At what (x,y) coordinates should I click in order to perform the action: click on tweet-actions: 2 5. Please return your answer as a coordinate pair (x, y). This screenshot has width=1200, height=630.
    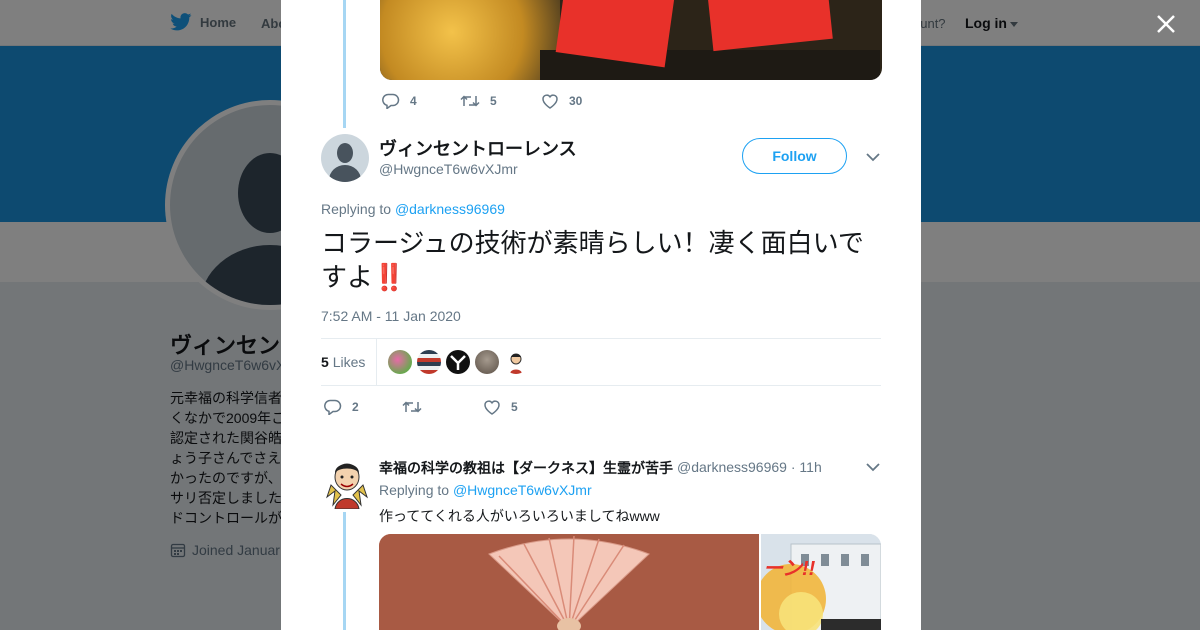
    Looking at the image, I should click on (421, 407).